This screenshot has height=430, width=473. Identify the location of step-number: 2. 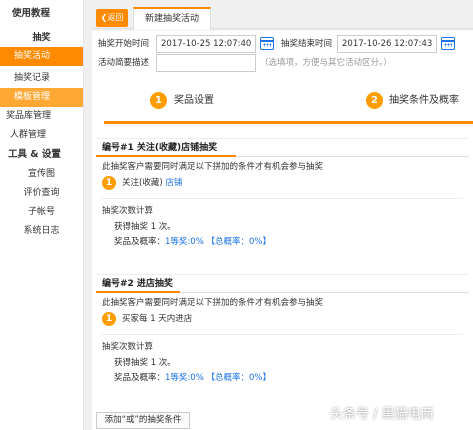
(374, 100).